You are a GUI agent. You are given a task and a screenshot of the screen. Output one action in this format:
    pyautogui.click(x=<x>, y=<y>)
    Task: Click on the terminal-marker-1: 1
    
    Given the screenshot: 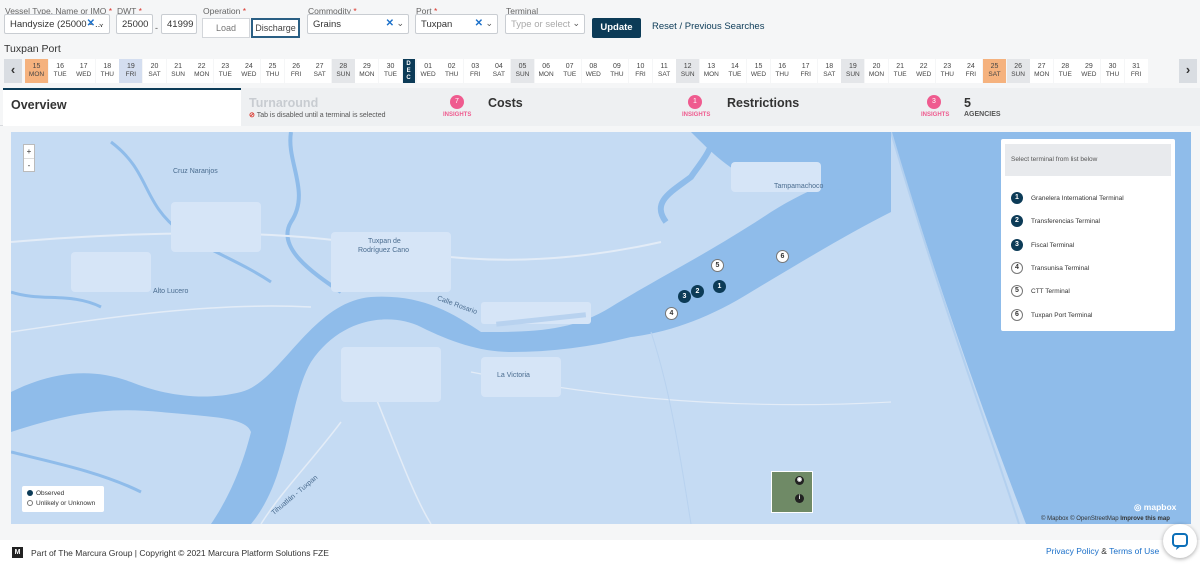 What is the action you would take?
    pyautogui.click(x=719, y=286)
    